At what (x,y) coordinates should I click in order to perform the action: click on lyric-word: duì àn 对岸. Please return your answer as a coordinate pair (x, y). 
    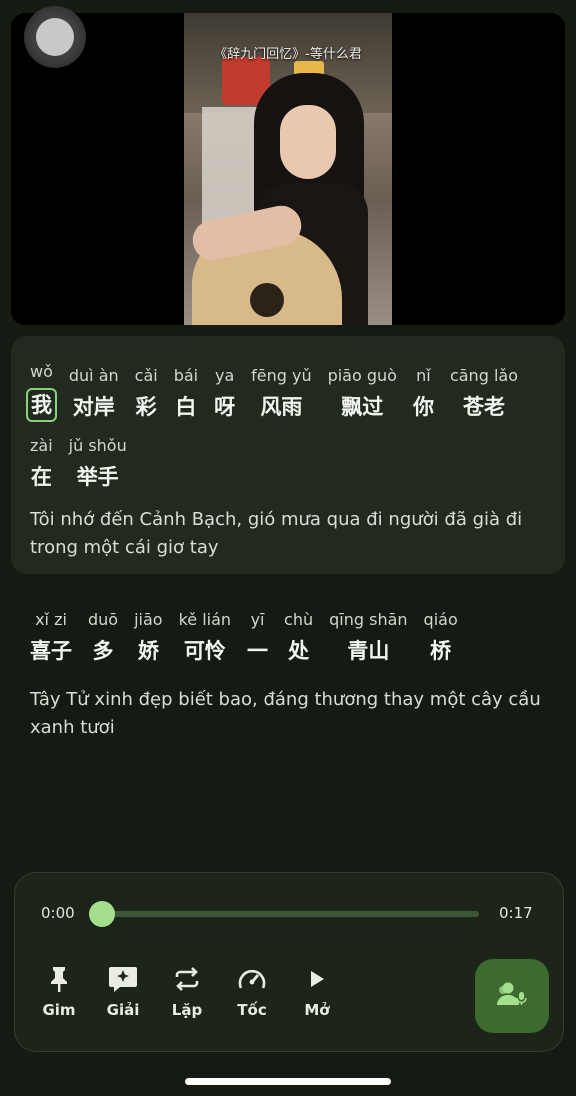
    Looking at the image, I should click on (94, 394).